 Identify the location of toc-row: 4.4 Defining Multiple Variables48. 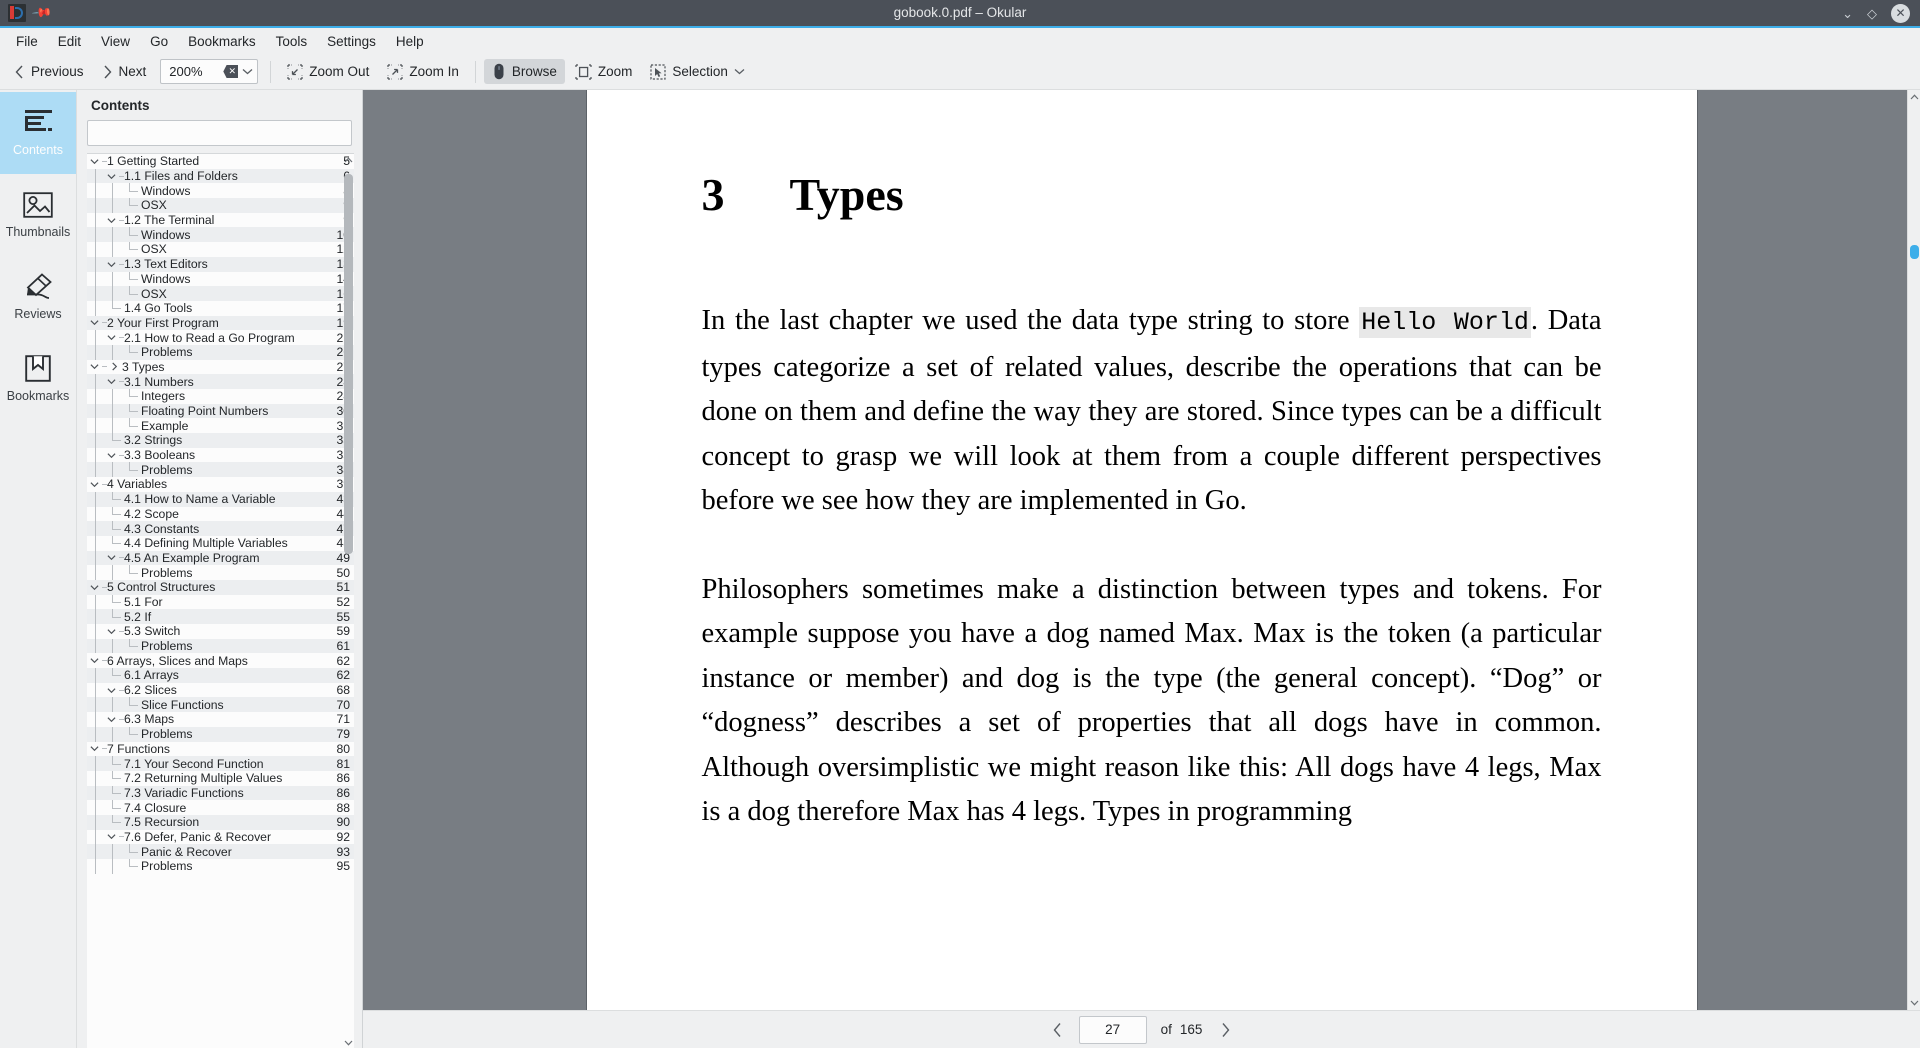
(220, 543).